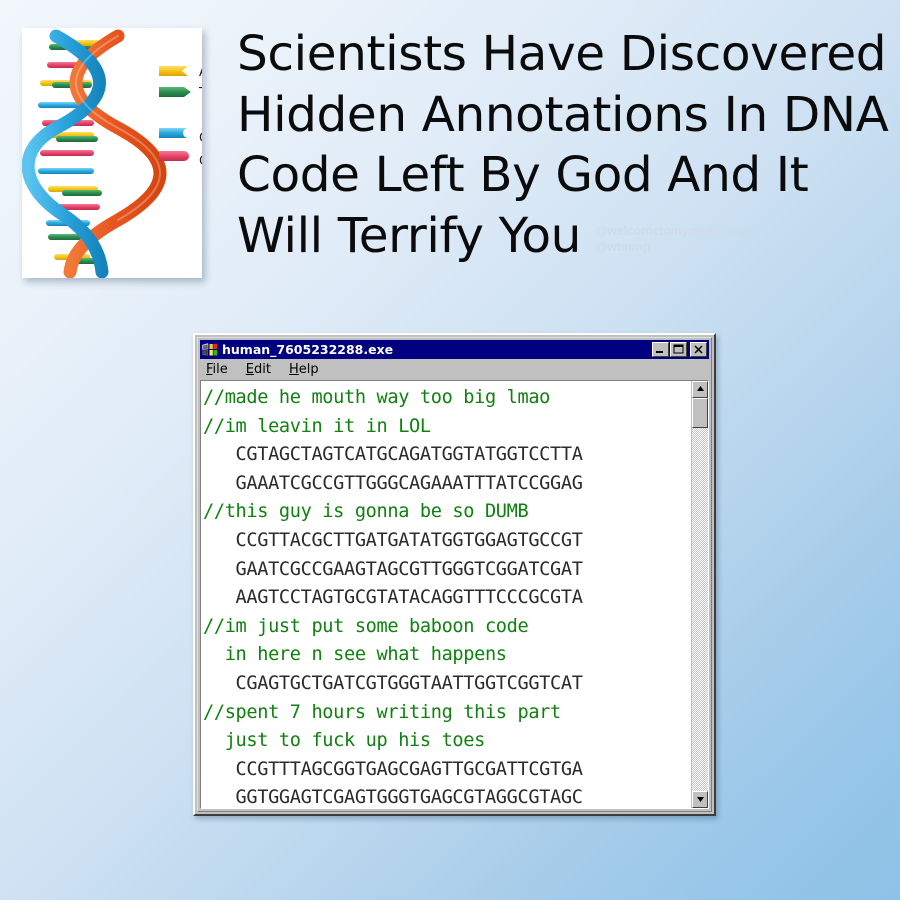  What do you see at coordinates (393, 455) in the screenshot?
I see `code-line-3: CGTAGCTAGTCATGCAGATGGTATGGTCCTTA` at bounding box center [393, 455].